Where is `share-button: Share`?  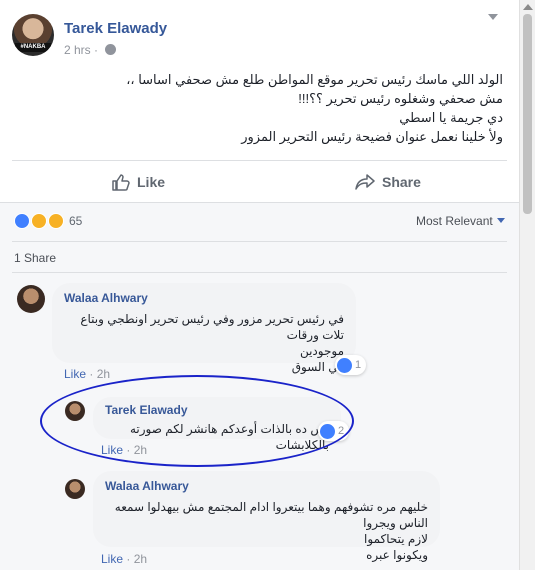
share-button: Share is located at coordinates (388, 182).